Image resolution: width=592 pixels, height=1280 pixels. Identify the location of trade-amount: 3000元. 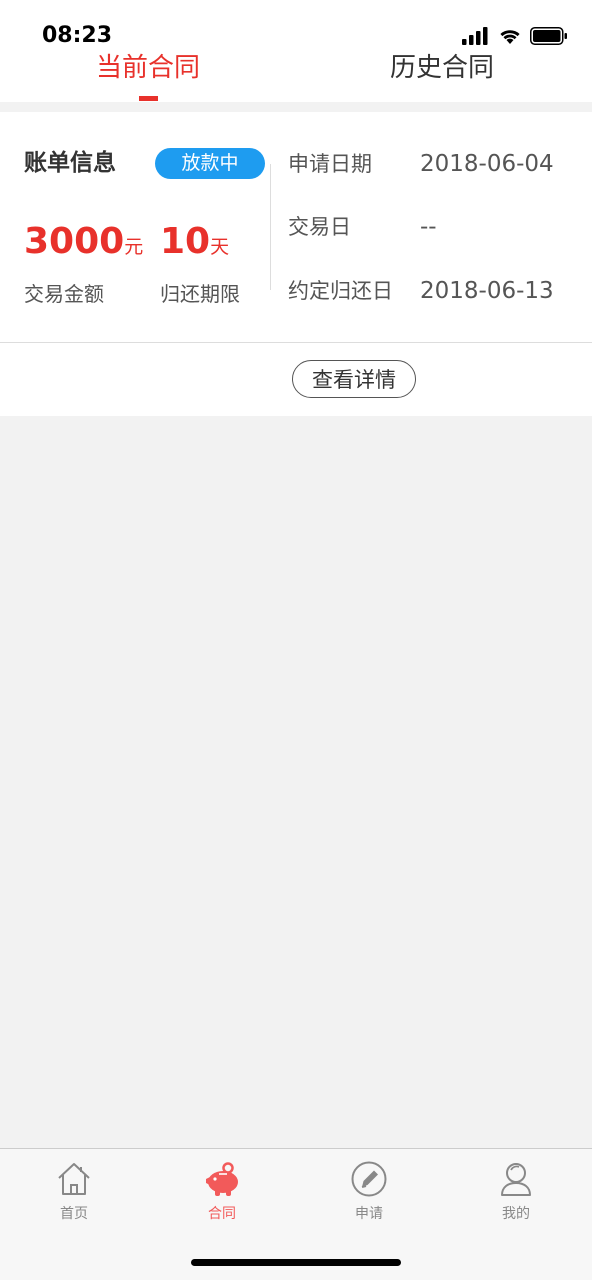
(83, 244).